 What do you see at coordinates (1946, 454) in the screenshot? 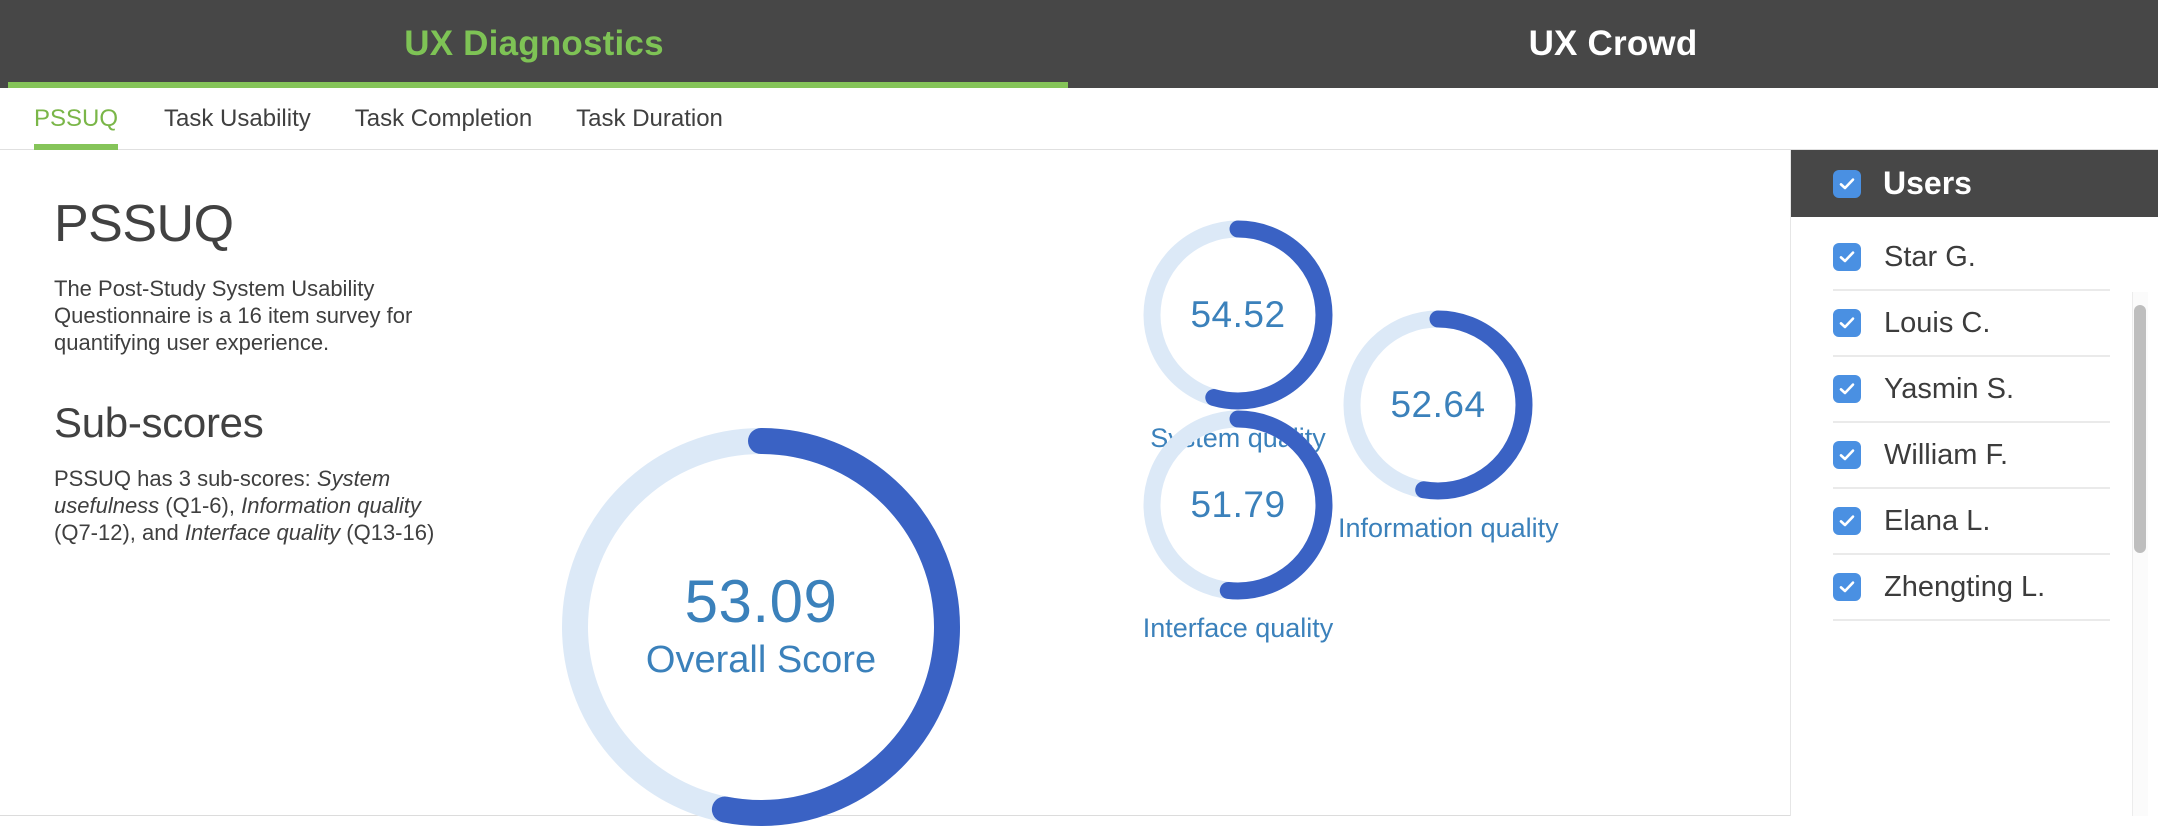
I see `user-name-label: William F.` at bounding box center [1946, 454].